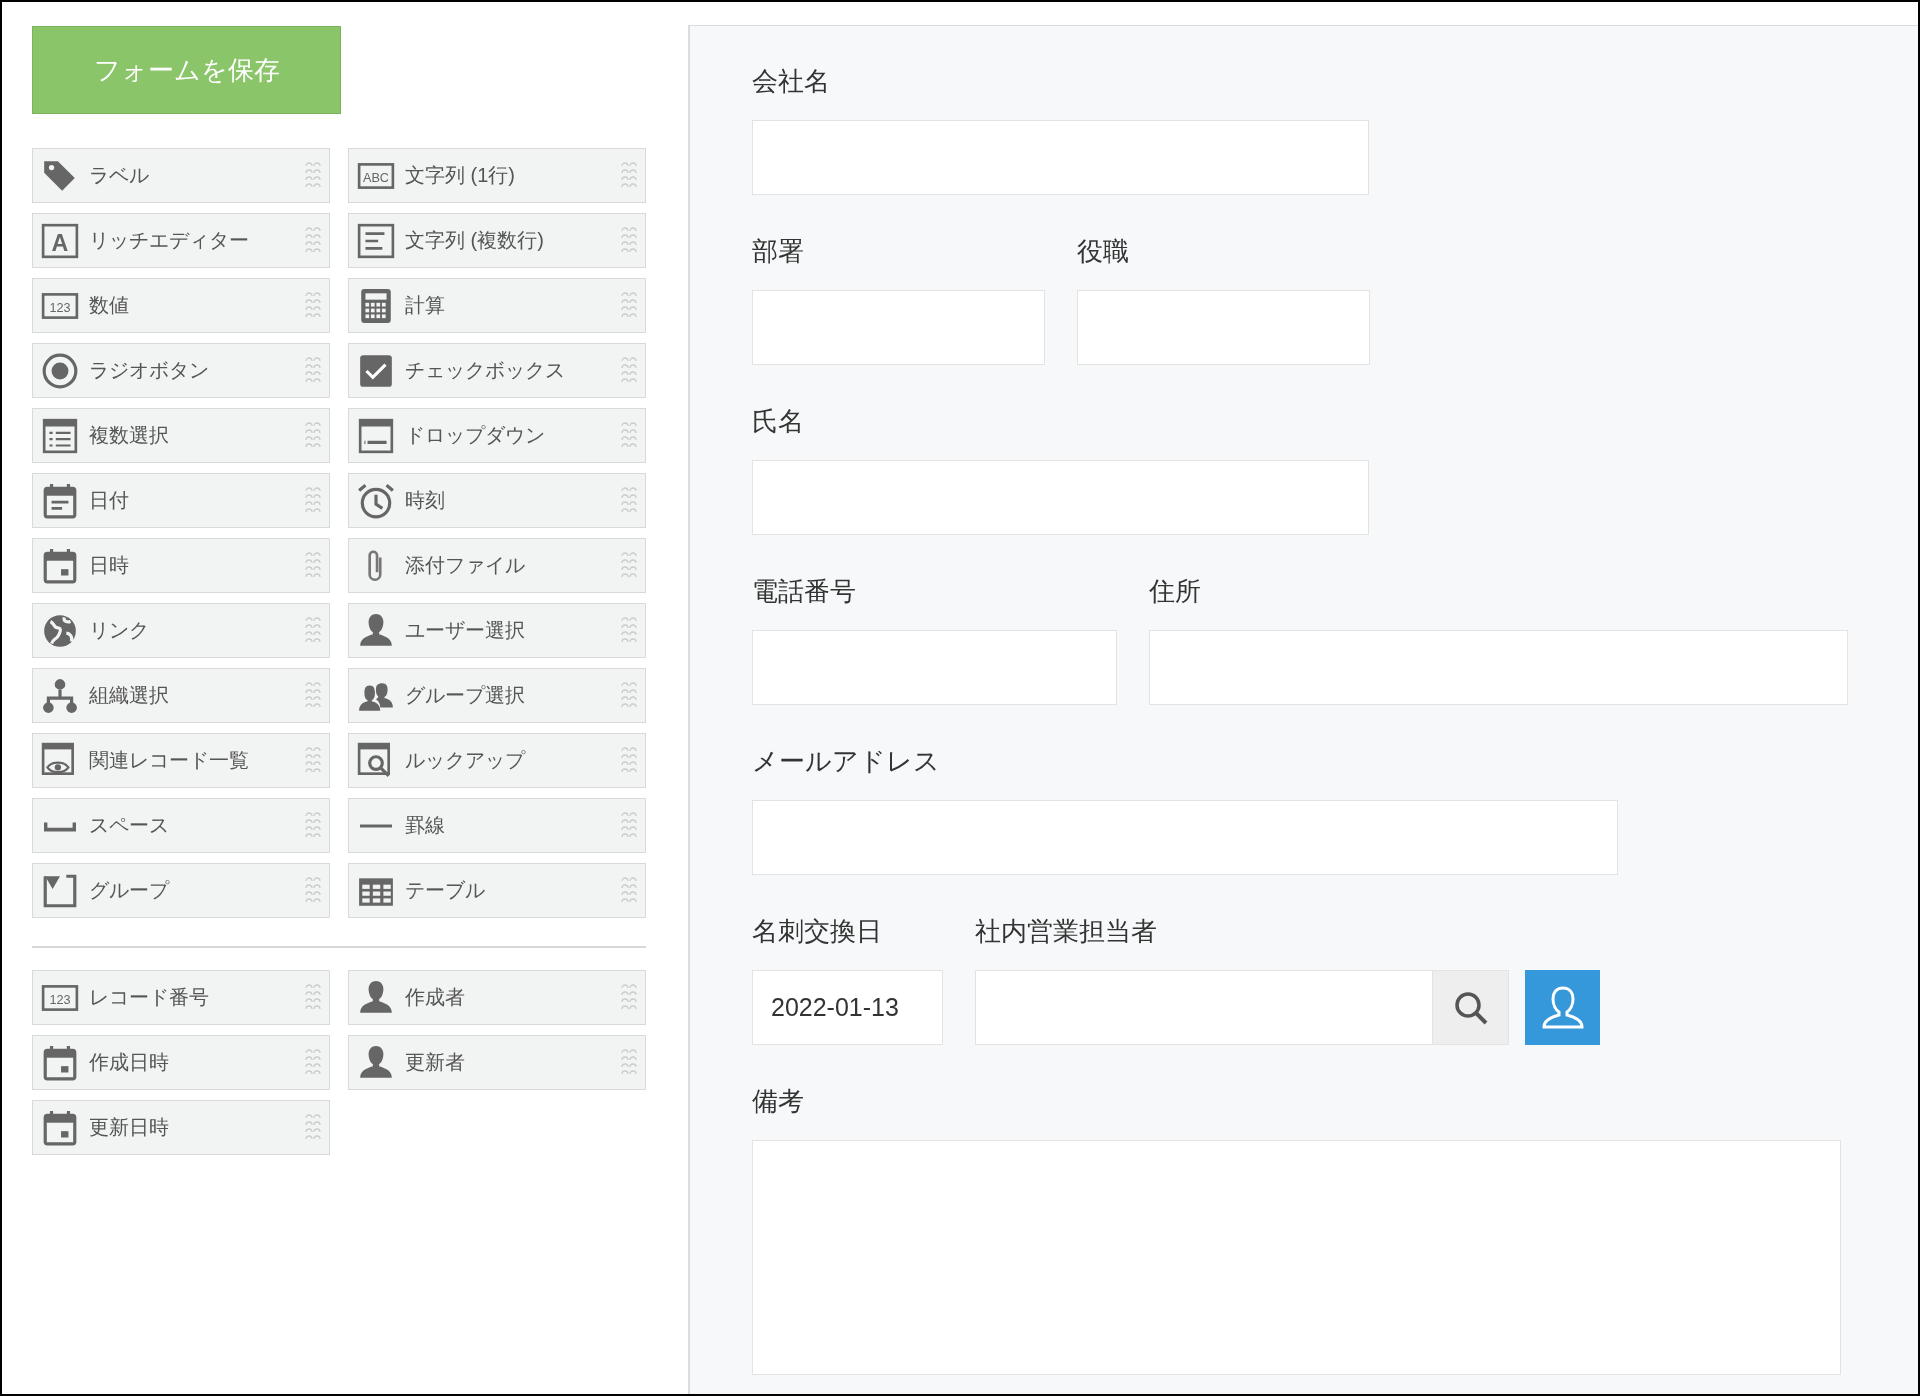  I want to click on field-type-label: 罫線, so click(425, 825).